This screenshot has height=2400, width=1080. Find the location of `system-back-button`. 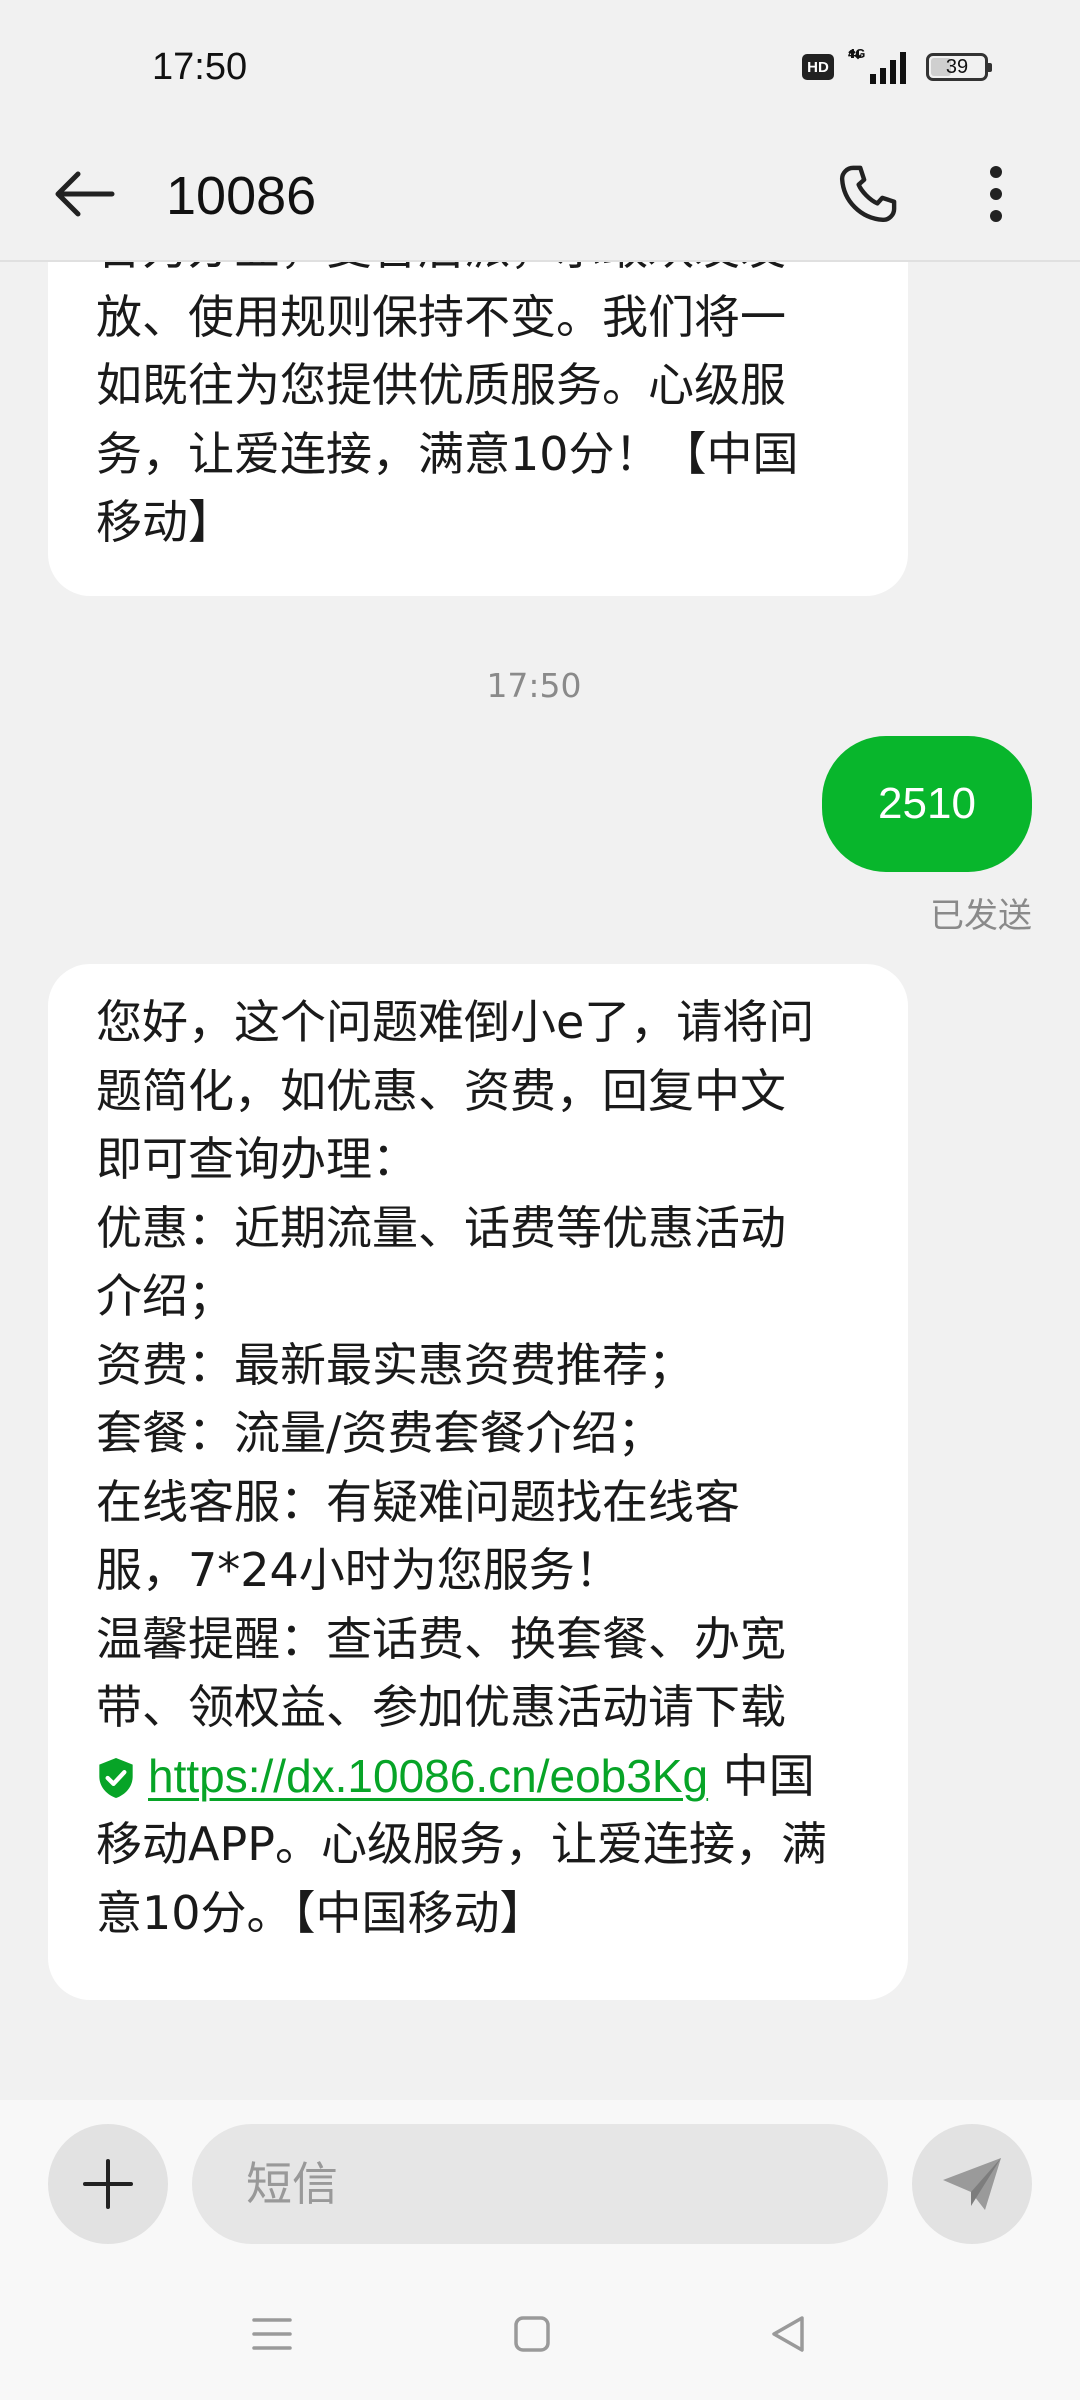

system-back-button is located at coordinates (788, 2334).